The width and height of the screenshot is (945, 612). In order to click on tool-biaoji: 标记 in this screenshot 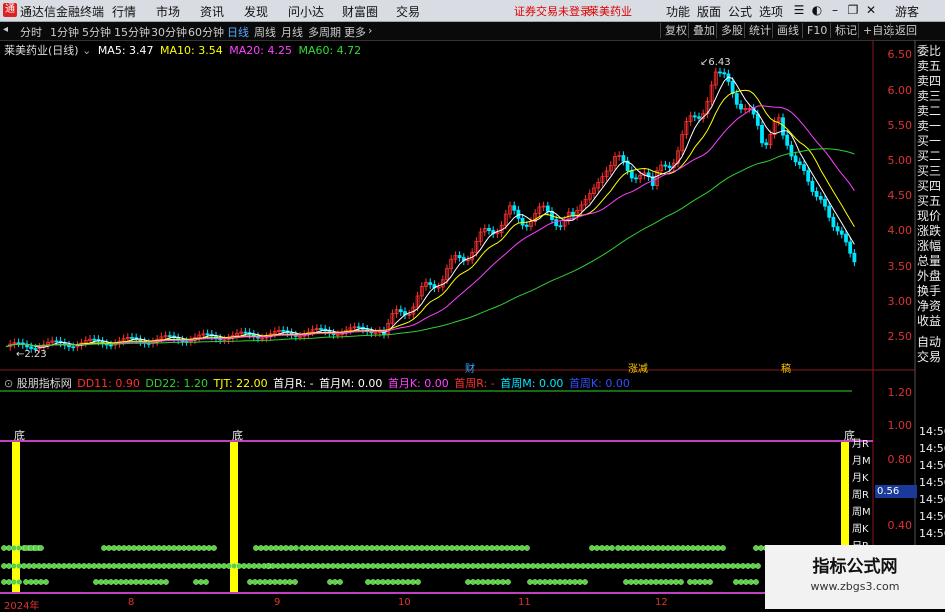, I will do `click(845, 30)`.